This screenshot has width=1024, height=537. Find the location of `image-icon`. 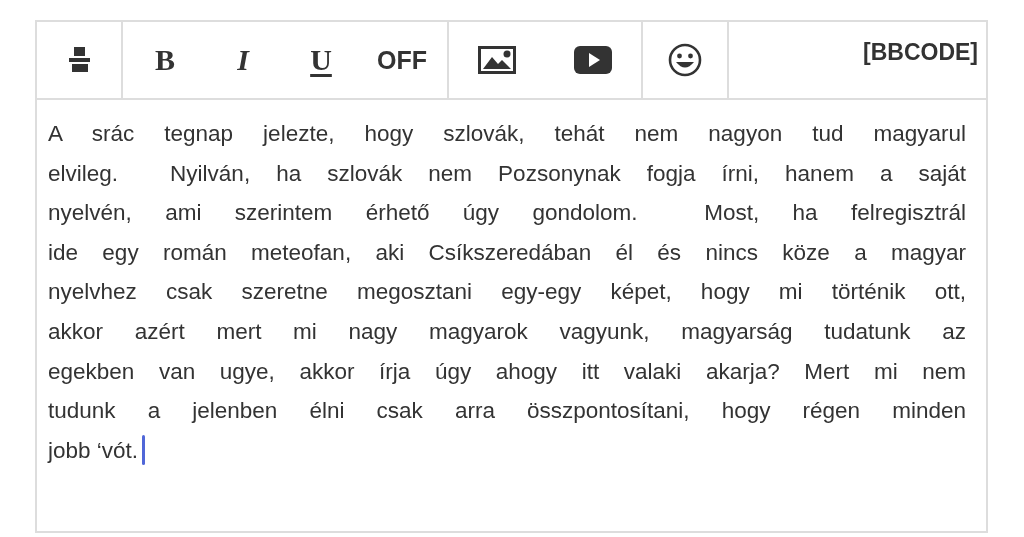

image-icon is located at coordinates (497, 60).